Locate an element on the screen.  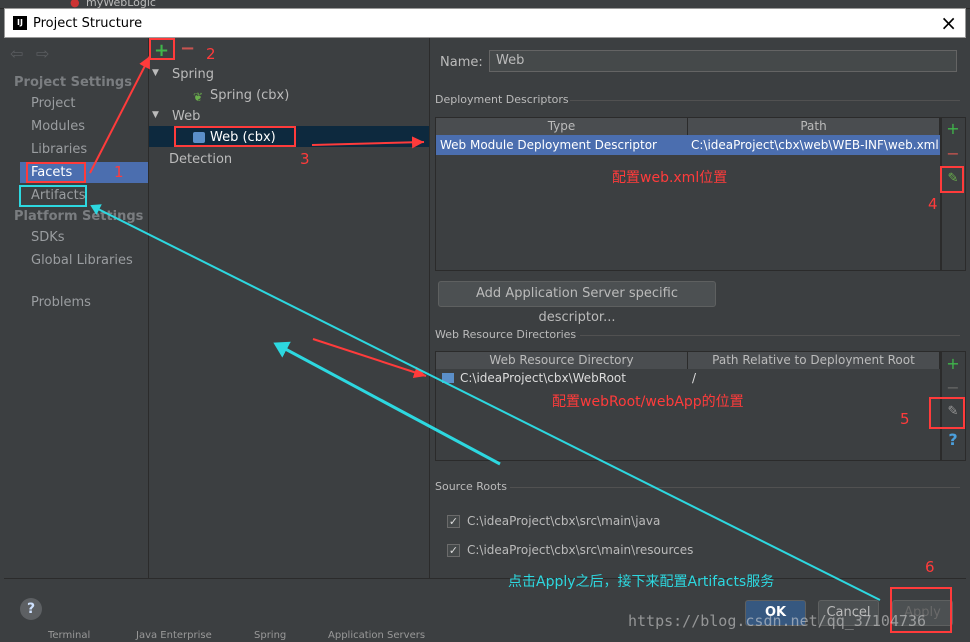
watermark: https://blog.csdn.net/qq_37104736 is located at coordinates (777, 621).